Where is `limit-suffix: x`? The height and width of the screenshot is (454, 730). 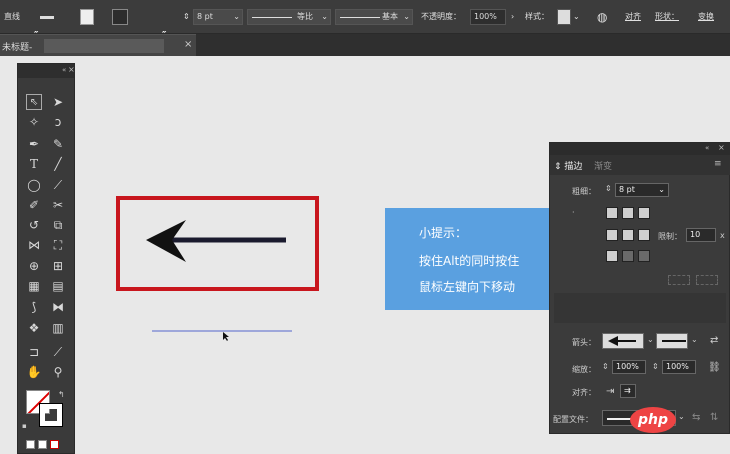
limit-suffix: x is located at coordinates (722, 235).